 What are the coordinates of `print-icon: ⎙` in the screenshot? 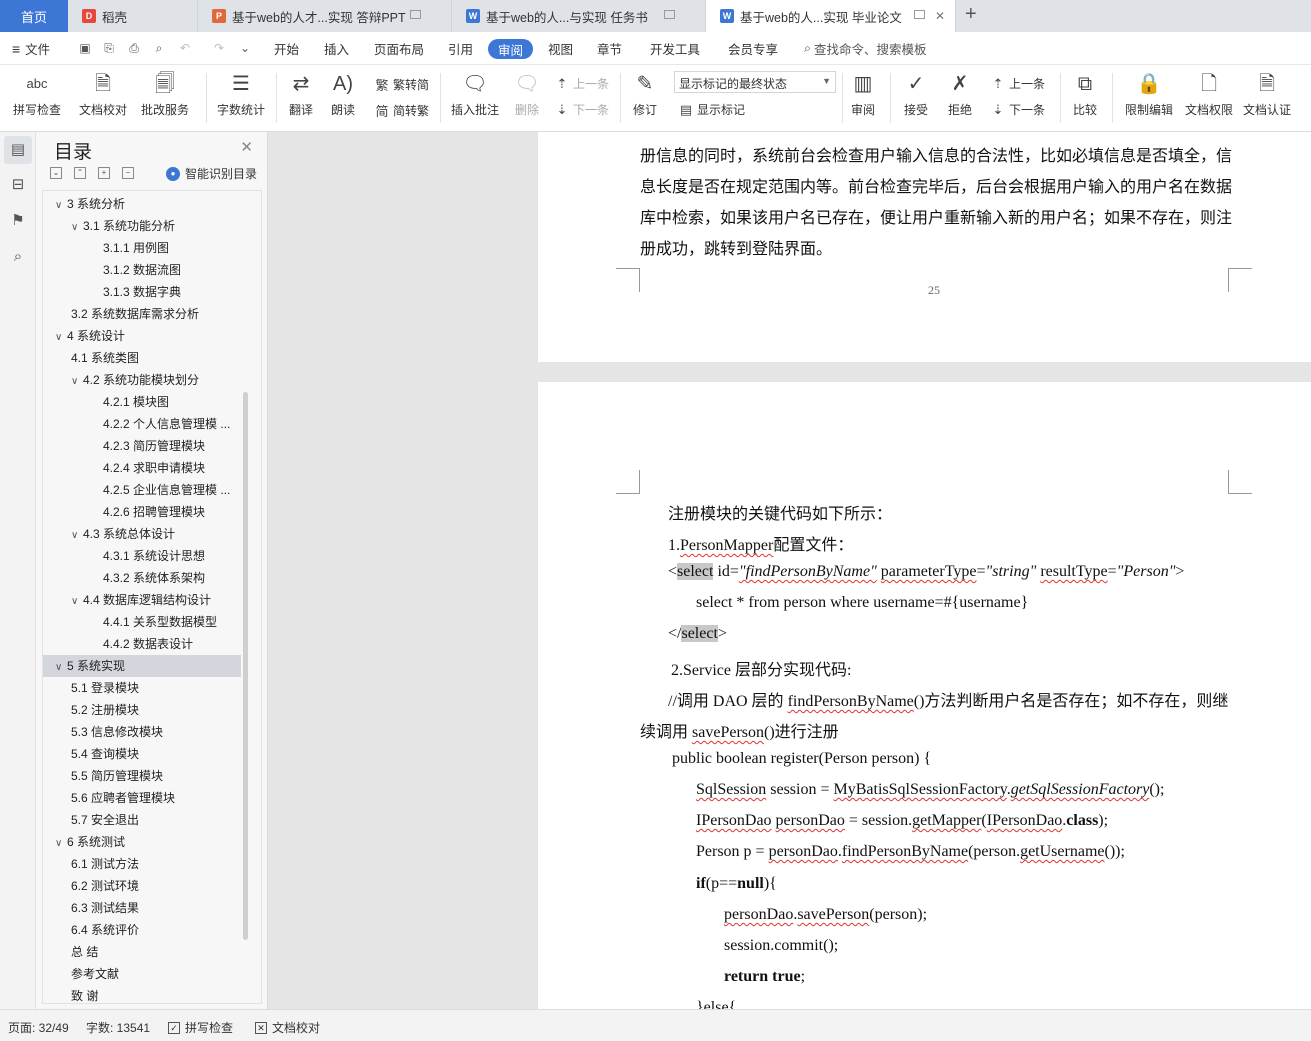 It's located at (134, 48).